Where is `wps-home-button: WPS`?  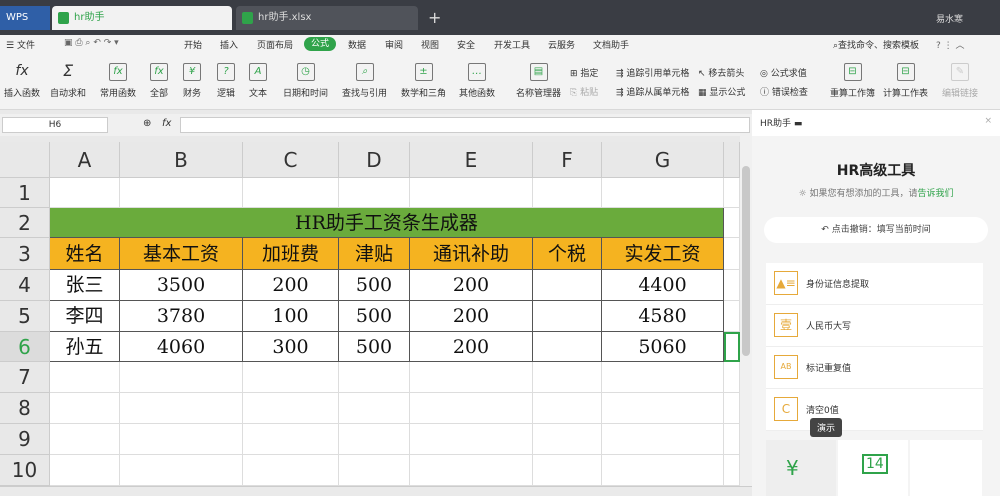 wps-home-button: WPS is located at coordinates (25, 18).